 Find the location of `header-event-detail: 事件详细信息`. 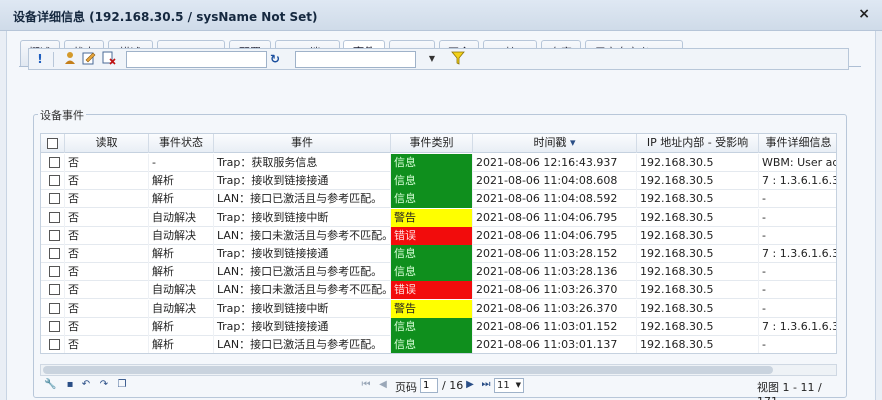

header-event-detail: 事件详细信息 is located at coordinates (797, 143).